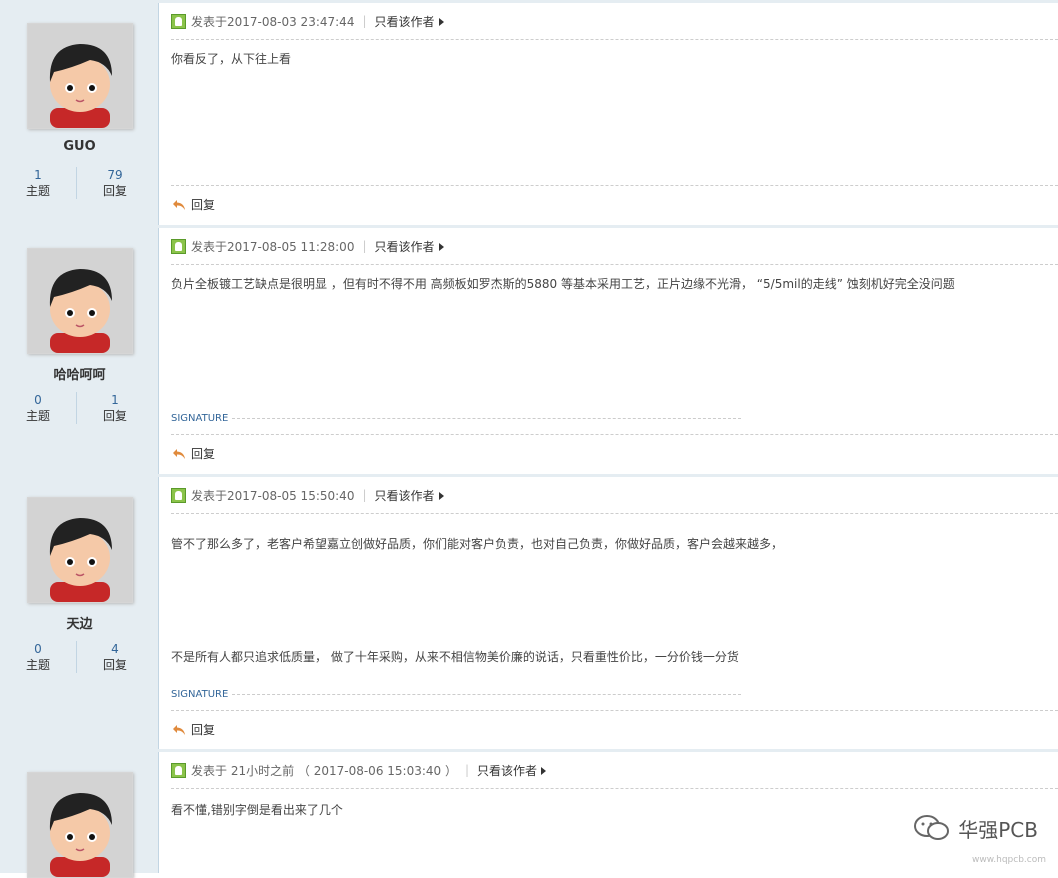 This screenshot has width=1058, height=878. What do you see at coordinates (1009, 860) in the screenshot?
I see `watermark-url: www.hqpcb.com` at bounding box center [1009, 860].